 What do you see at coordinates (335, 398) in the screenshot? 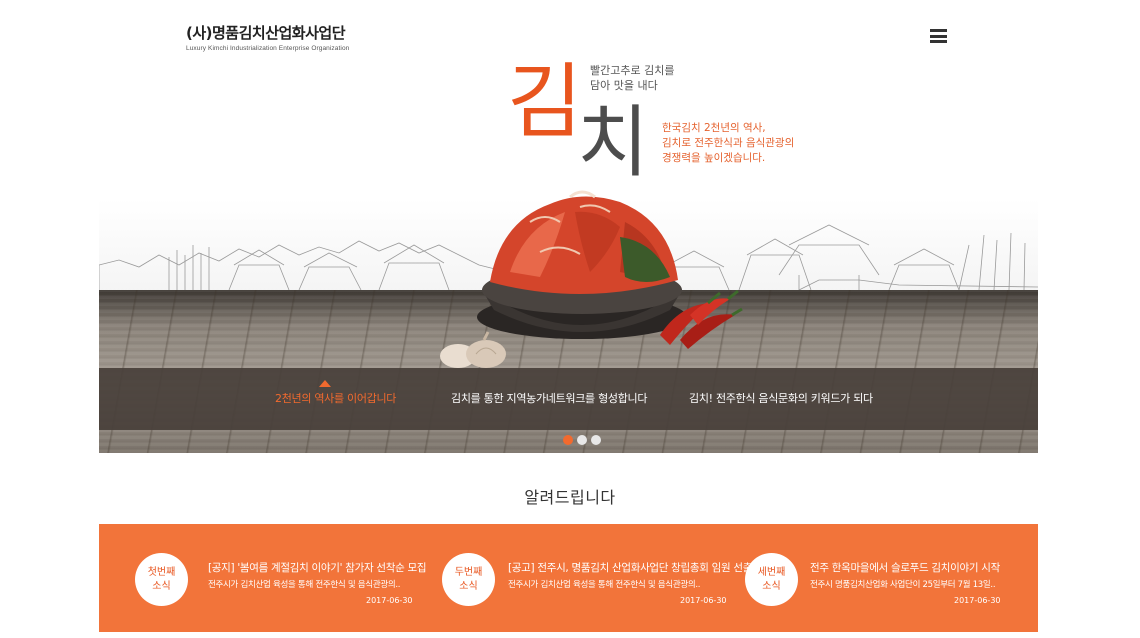
I see `slide-tab-1: 2천년의 역사를 이어갑니다` at bounding box center [335, 398].